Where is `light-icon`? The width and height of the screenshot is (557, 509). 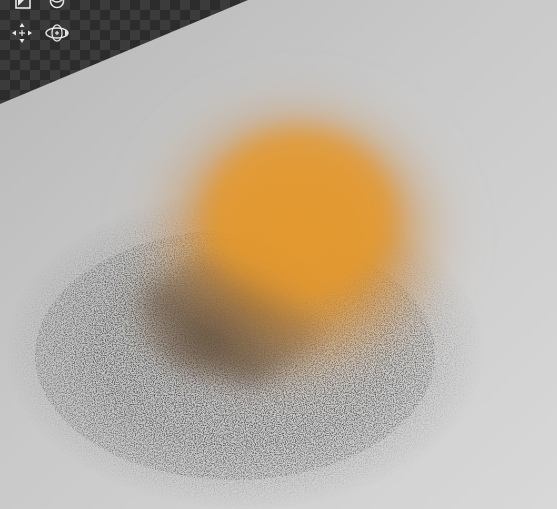 light-icon is located at coordinates (57, 5).